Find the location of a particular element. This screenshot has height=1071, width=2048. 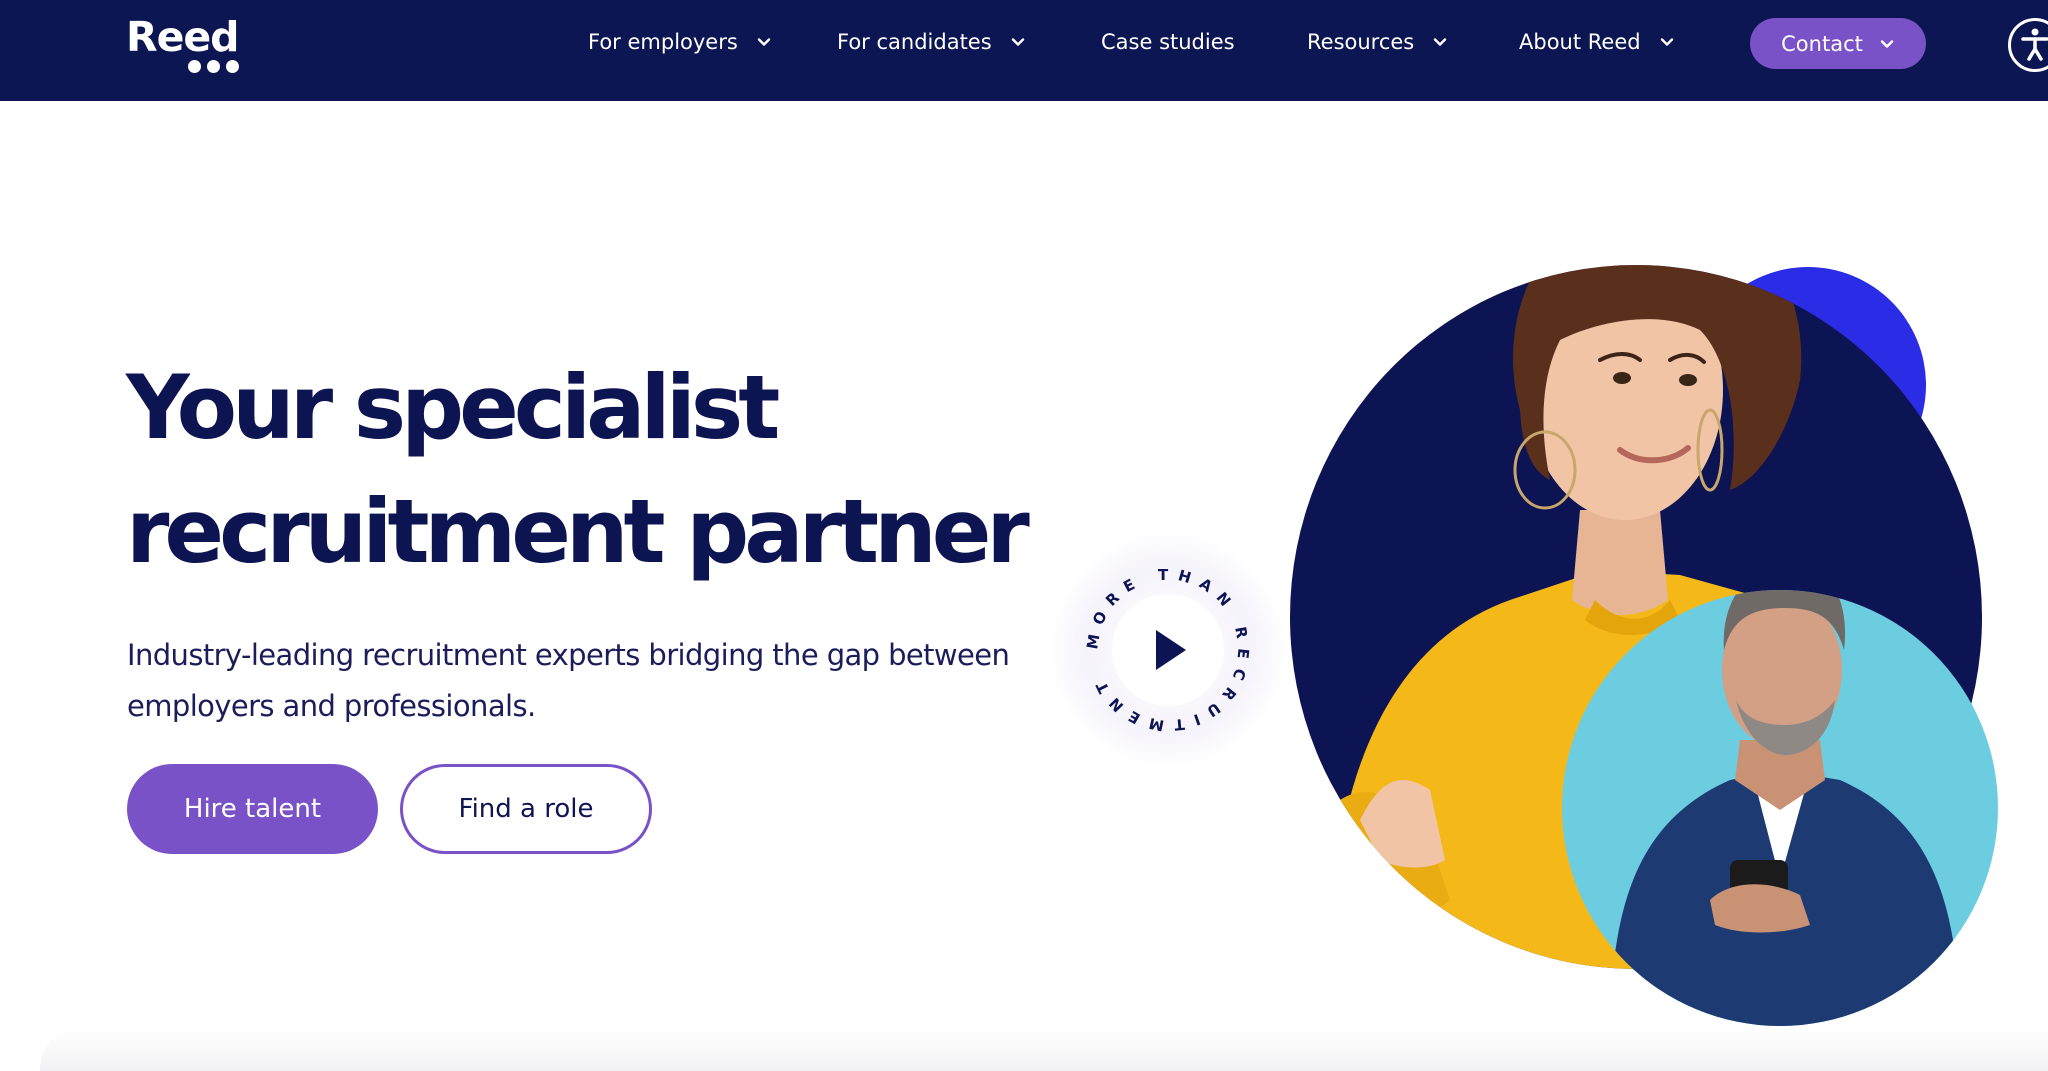

find-a-role-button: Find a role is located at coordinates (526, 809).